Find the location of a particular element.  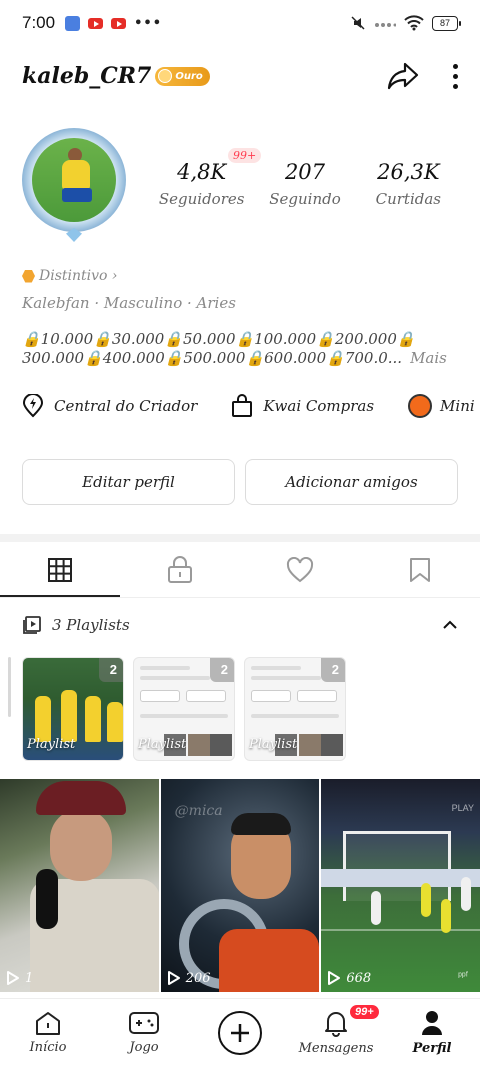

heart-icon is located at coordinates (300, 569).